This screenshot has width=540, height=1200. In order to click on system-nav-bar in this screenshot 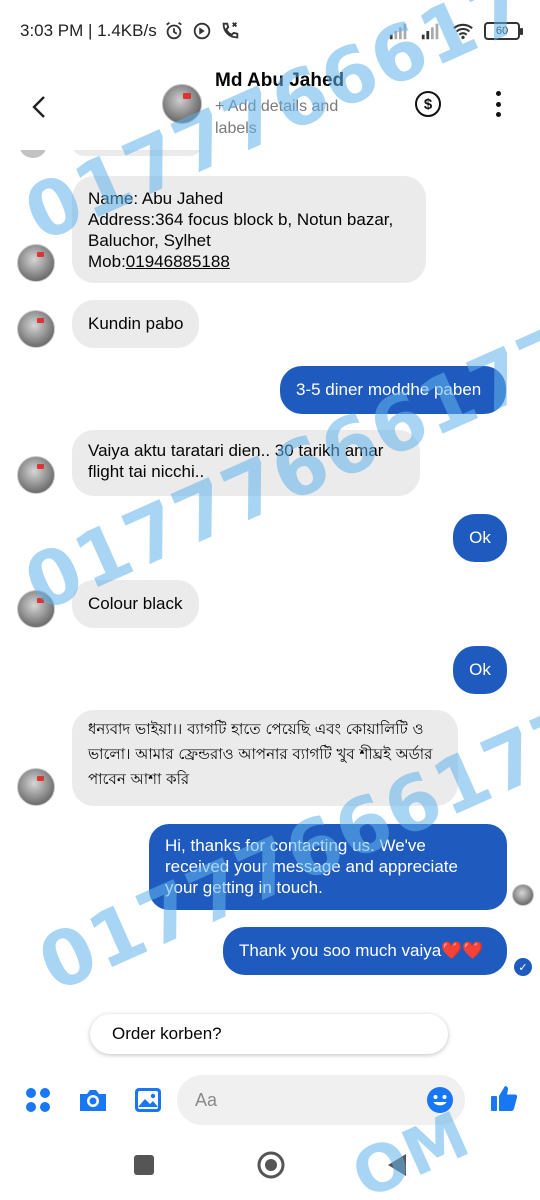, I will do `click(270, 1165)`.